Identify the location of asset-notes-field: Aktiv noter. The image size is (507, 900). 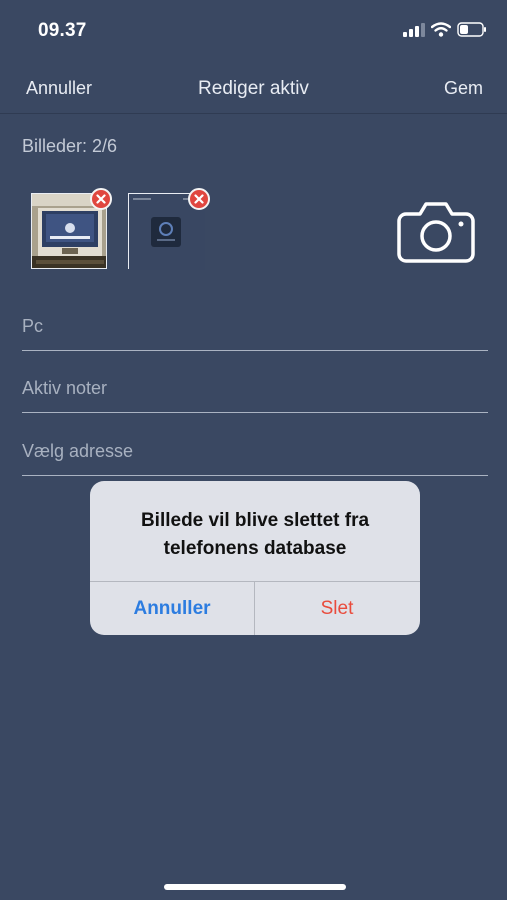
(255, 389).